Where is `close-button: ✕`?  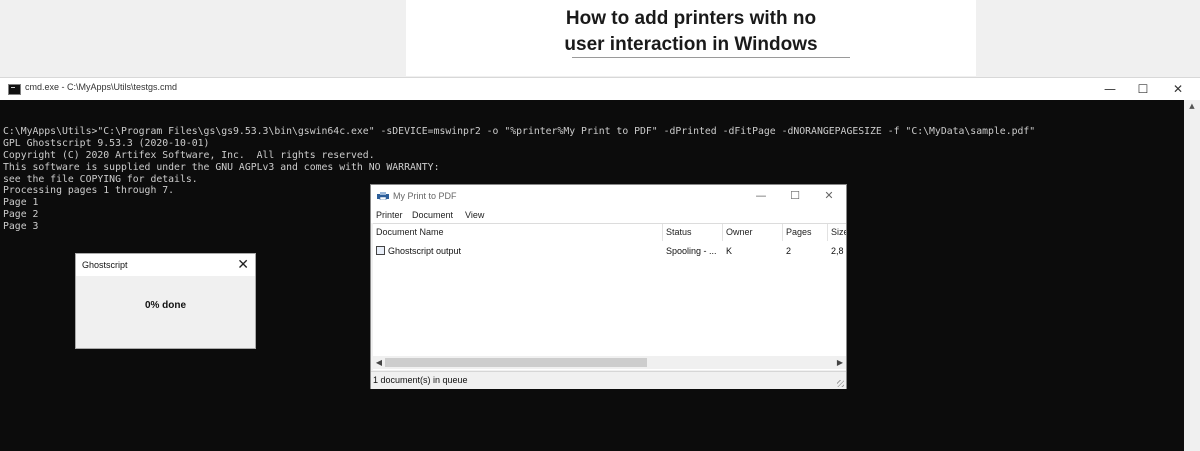
close-button: ✕ is located at coordinates (1178, 89).